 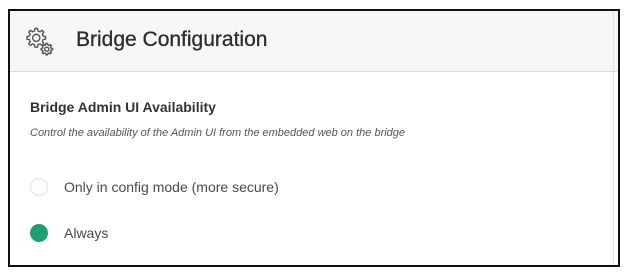 I want to click on panel-title: Bridge Configuration, so click(x=172, y=39).